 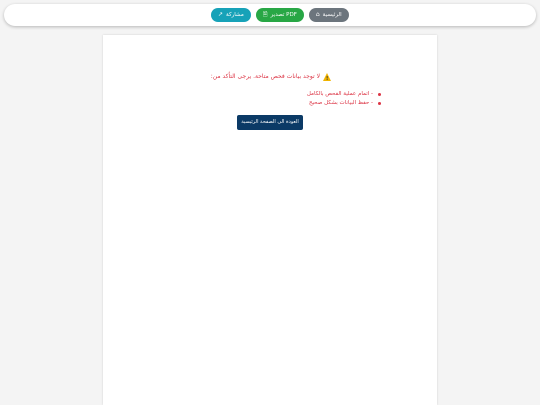 What do you see at coordinates (327, 78) in the screenshot?
I see `warning-icon` at bounding box center [327, 78].